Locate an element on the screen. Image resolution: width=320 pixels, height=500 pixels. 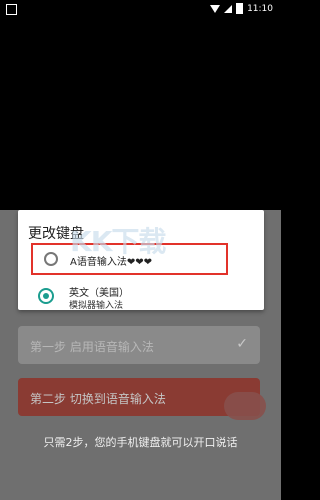
battery-icon is located at coordinates (240, 8).